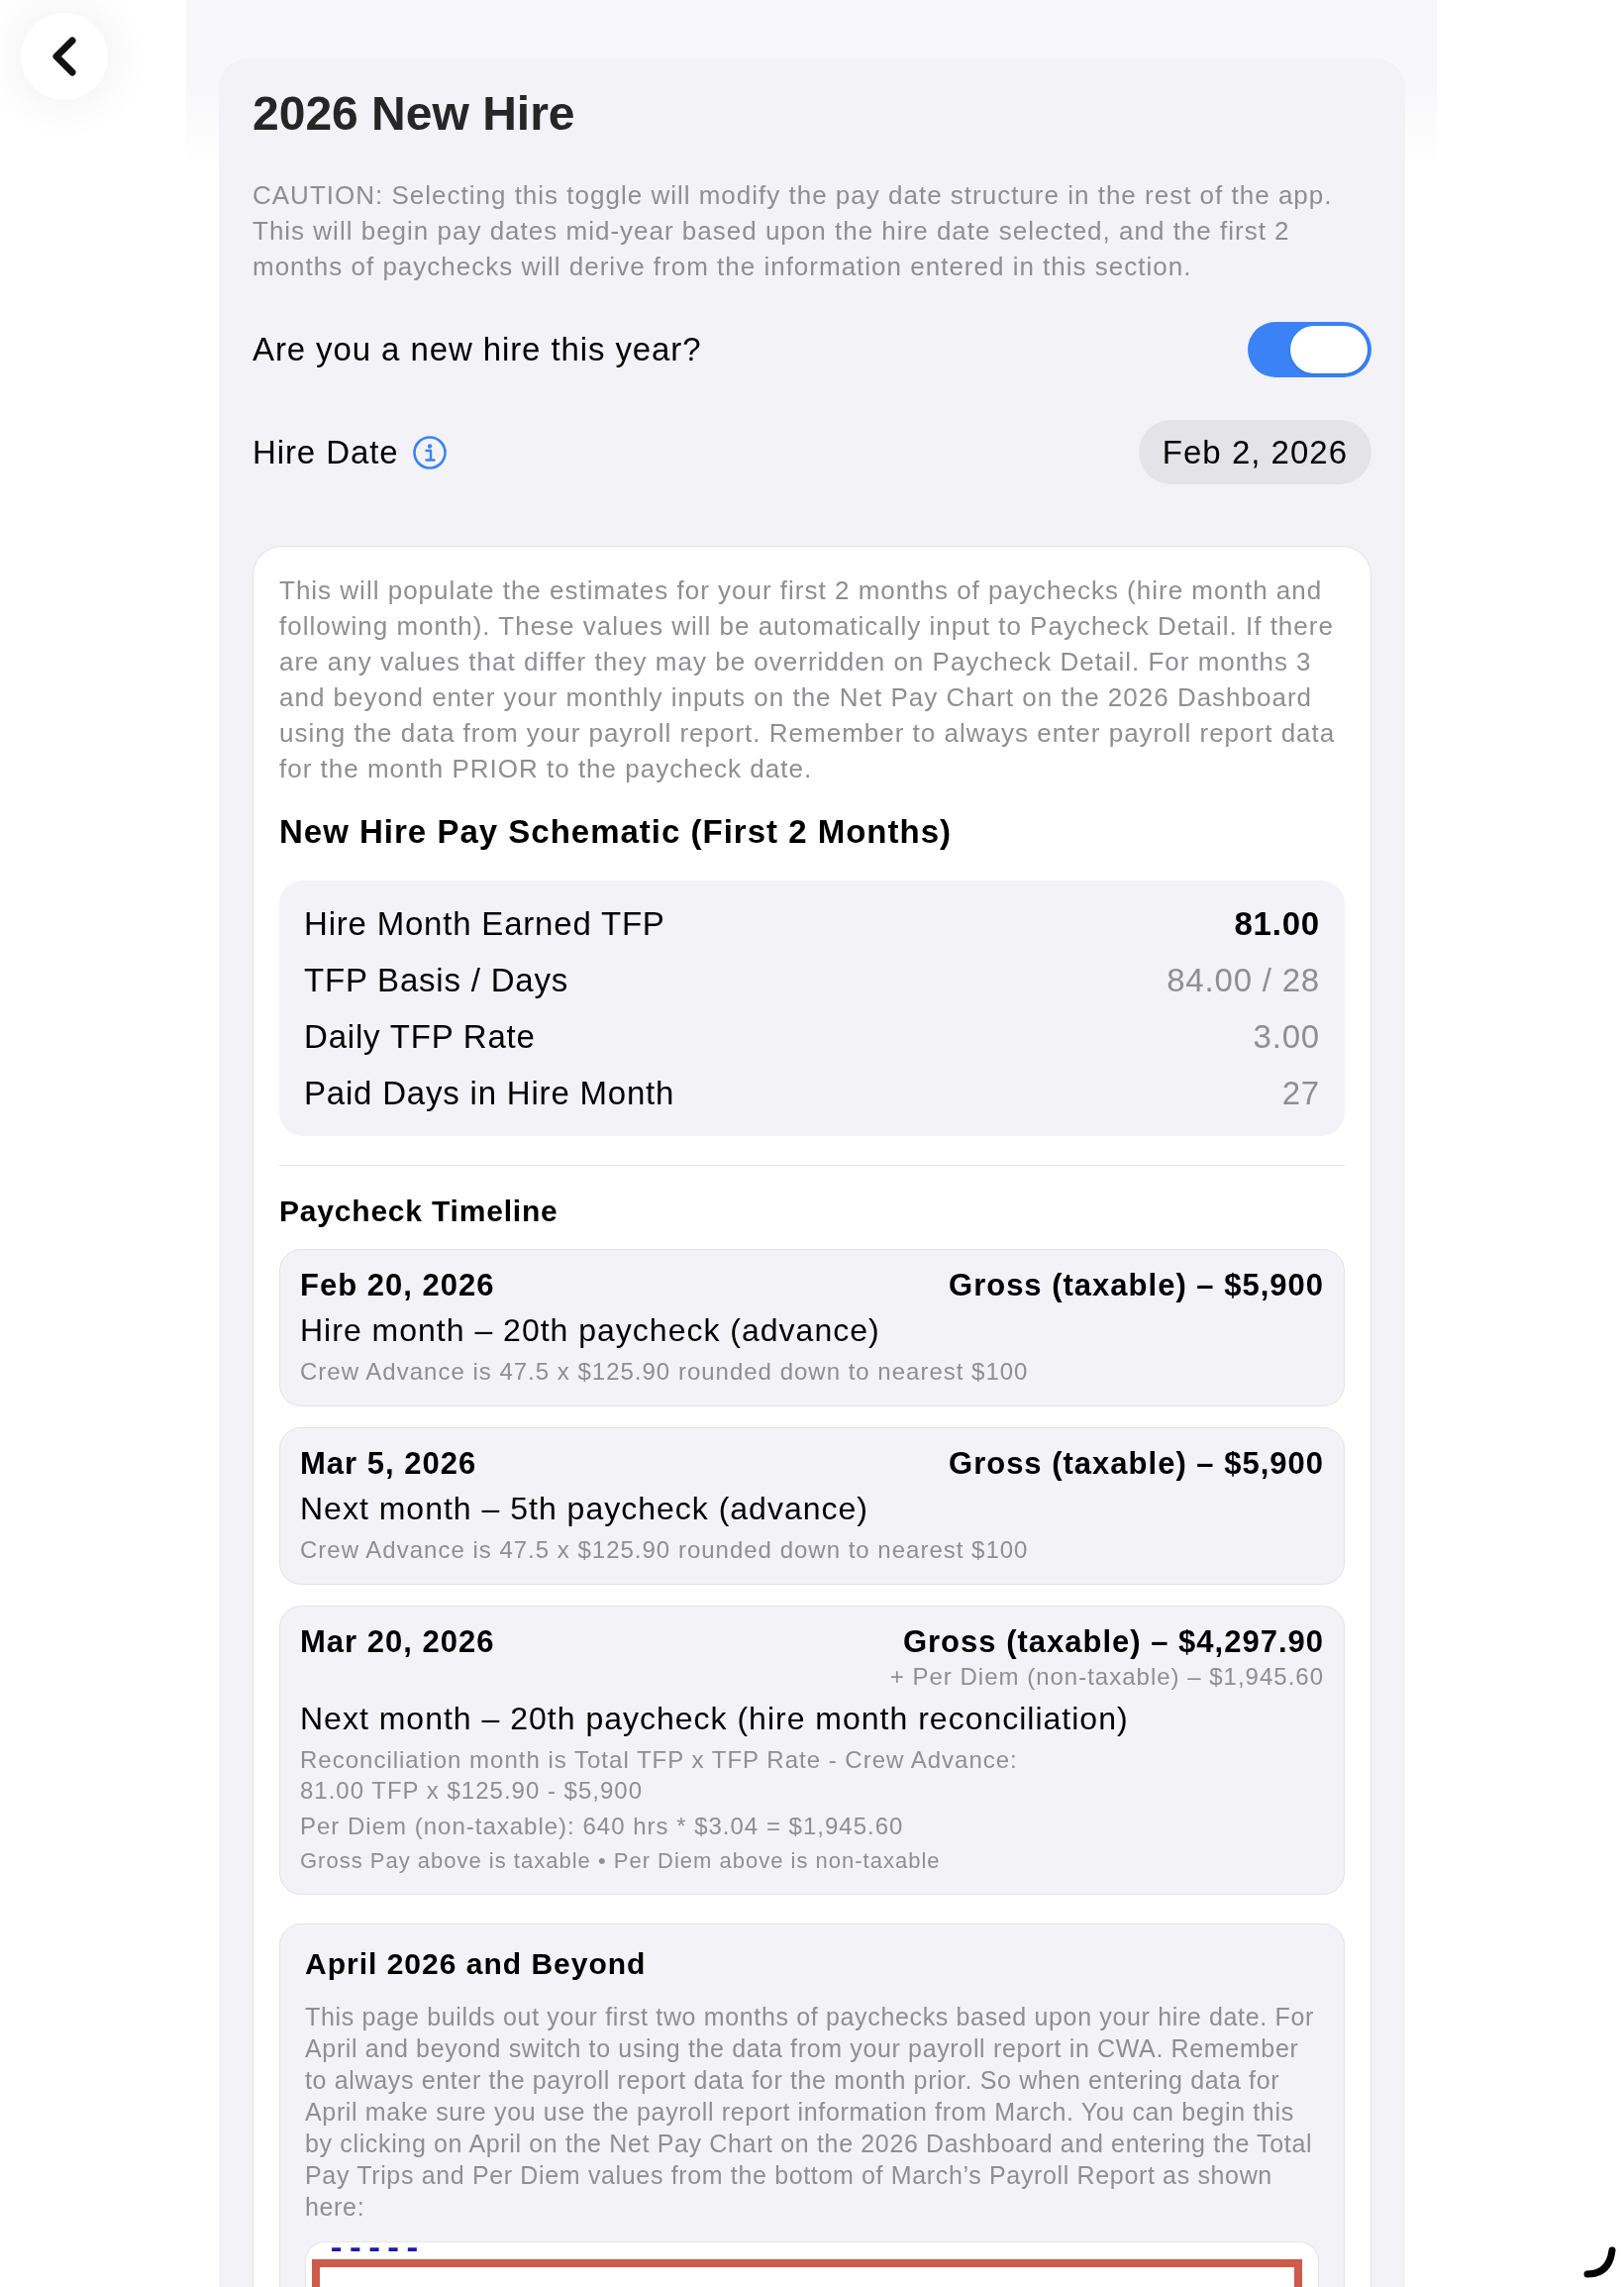 The width and height of the screenshot is (1624, 2287). I want to click on page-title: 2026 New Hire, so click(414, 114).